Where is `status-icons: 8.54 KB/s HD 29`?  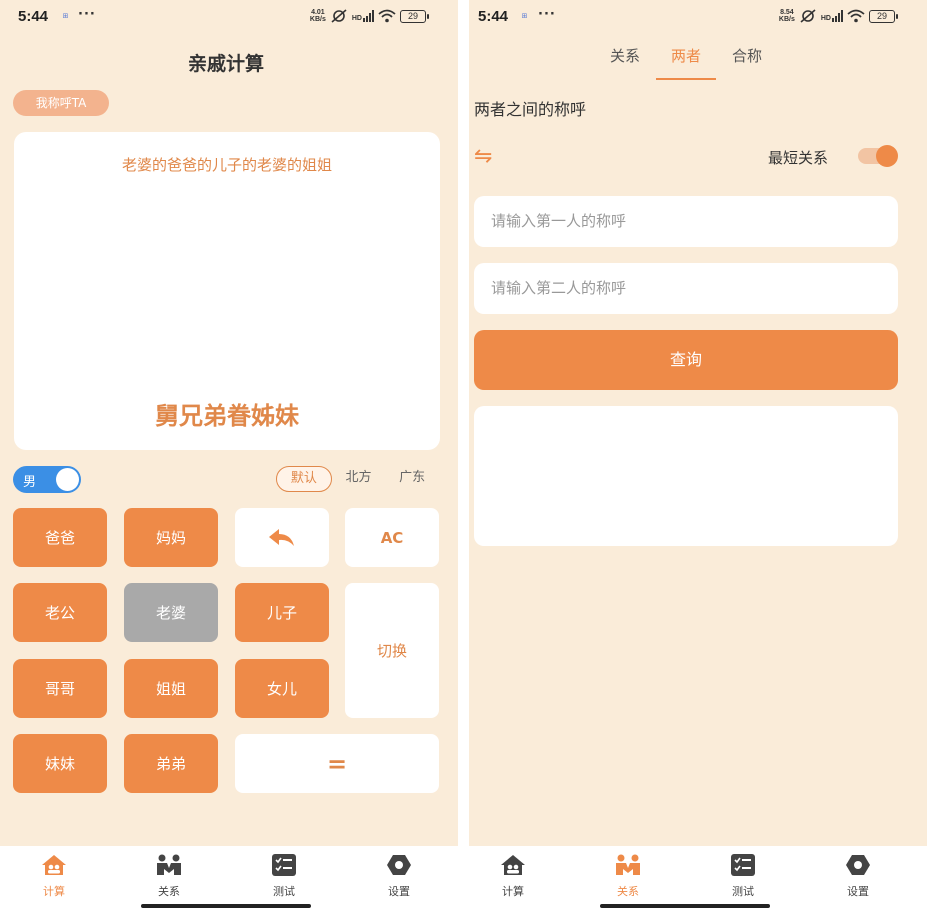
status-icons: 8.54 KB/s HD 29 is located at coordinates (838, 16).